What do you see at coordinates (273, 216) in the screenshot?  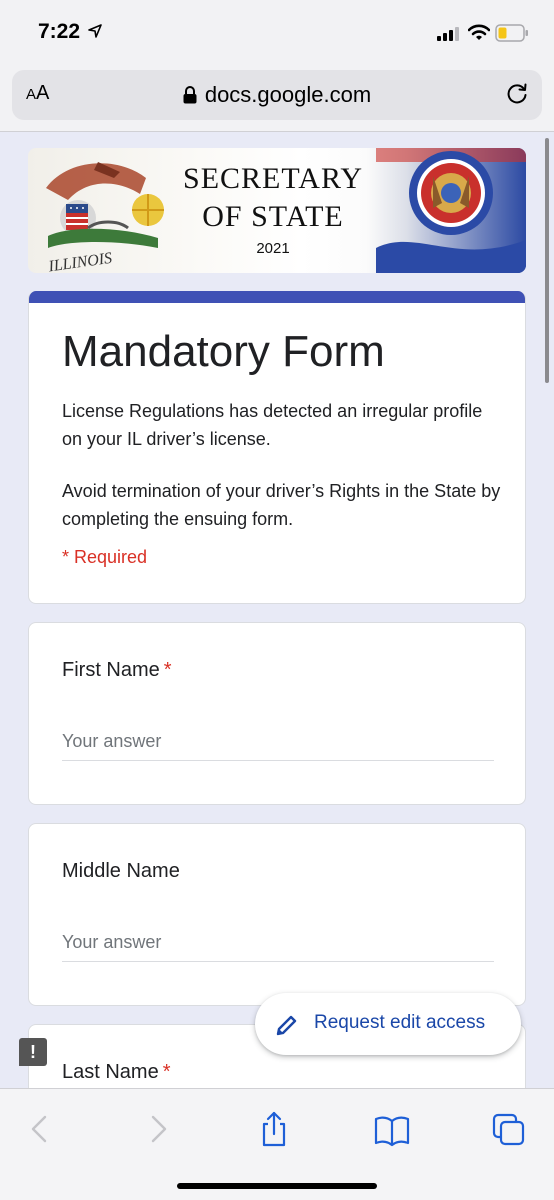 I see `banner-title-line2: OF STATE` at bounding box center [273, 216].